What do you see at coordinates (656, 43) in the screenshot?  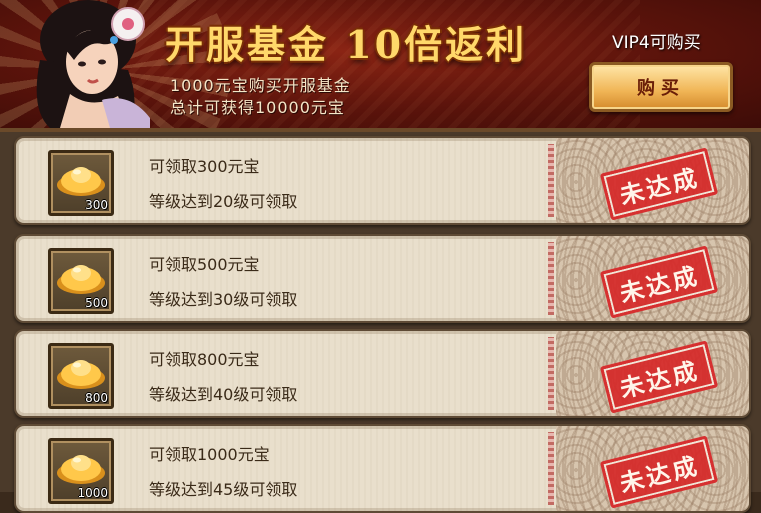 I see `vip-requirement-label: VIP4可购买` at bounding box center [656, 43].